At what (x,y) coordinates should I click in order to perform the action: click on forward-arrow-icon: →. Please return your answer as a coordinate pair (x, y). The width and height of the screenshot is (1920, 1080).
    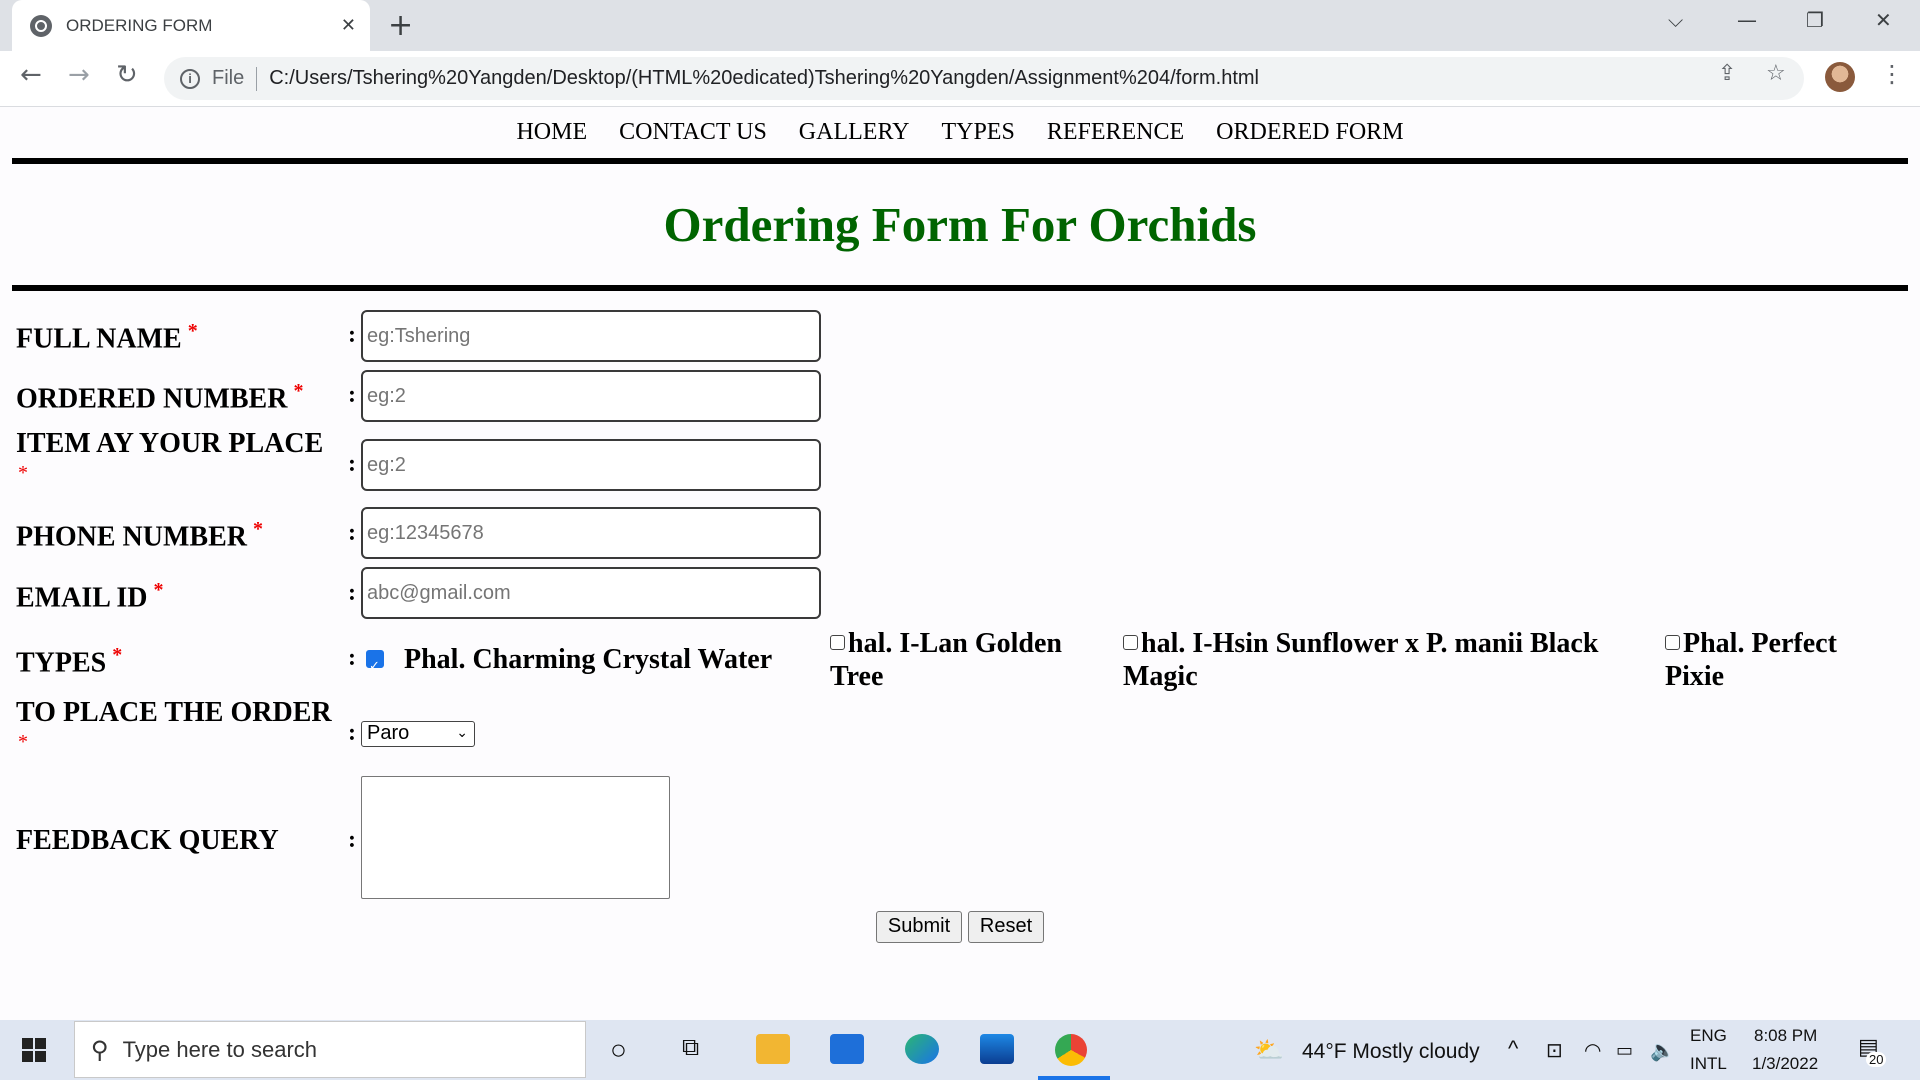
    Looking at the image, I should click on (79, 75).